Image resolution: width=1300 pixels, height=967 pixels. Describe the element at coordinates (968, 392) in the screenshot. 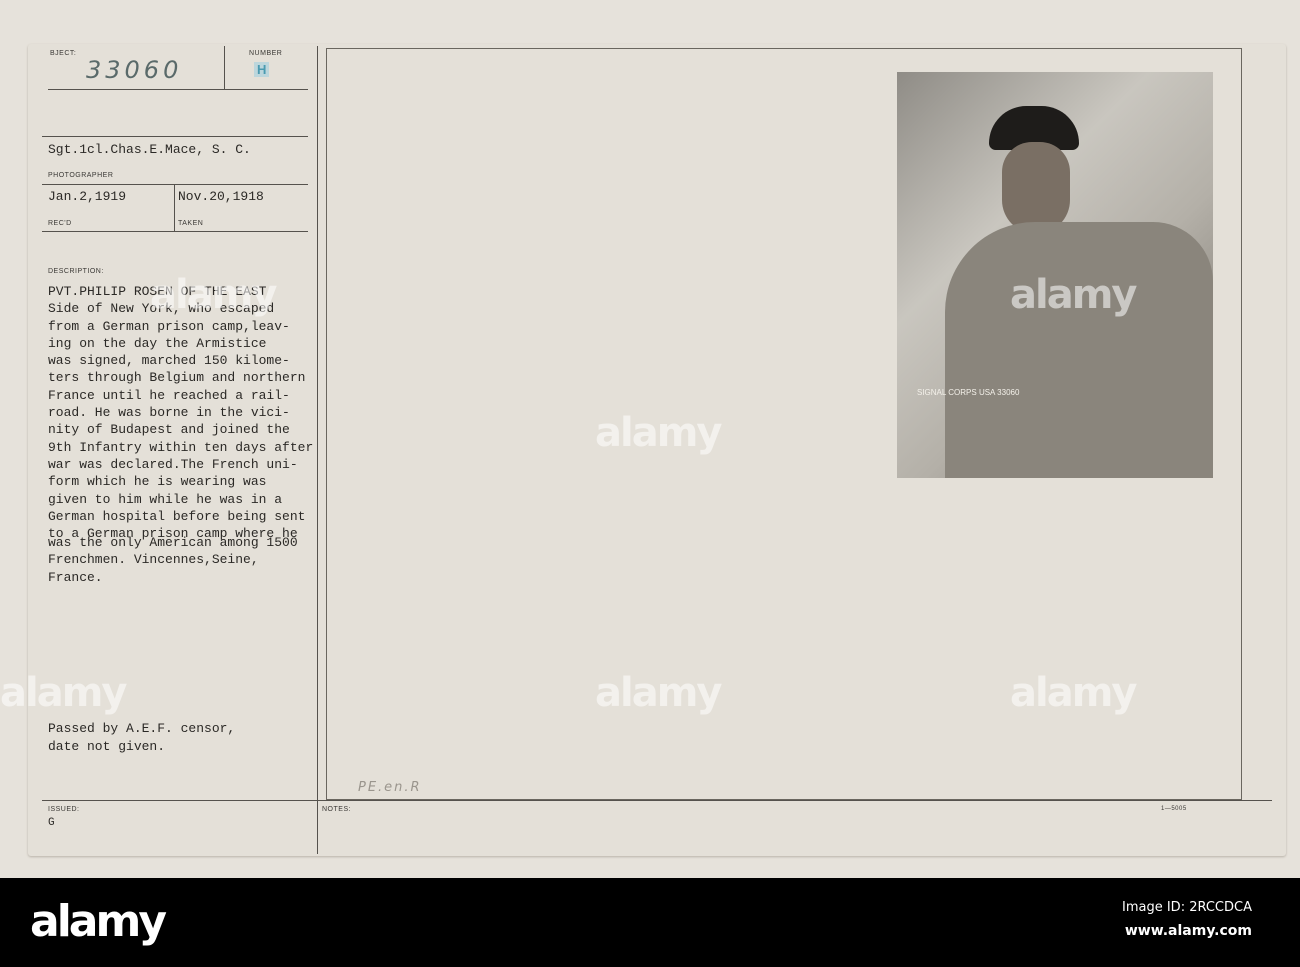

I see `photo-stamp: SIGNAL CORPS USA 33060` at that location.